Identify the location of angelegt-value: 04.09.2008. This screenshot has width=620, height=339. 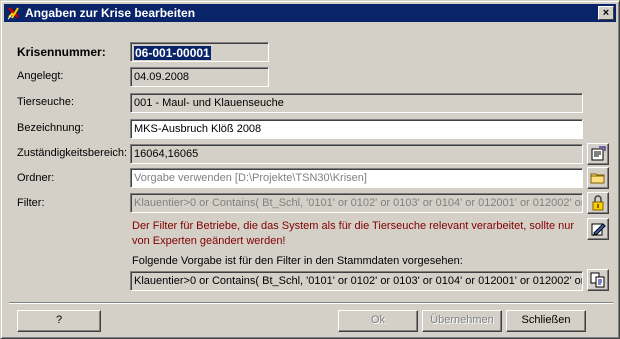
(162, 77).